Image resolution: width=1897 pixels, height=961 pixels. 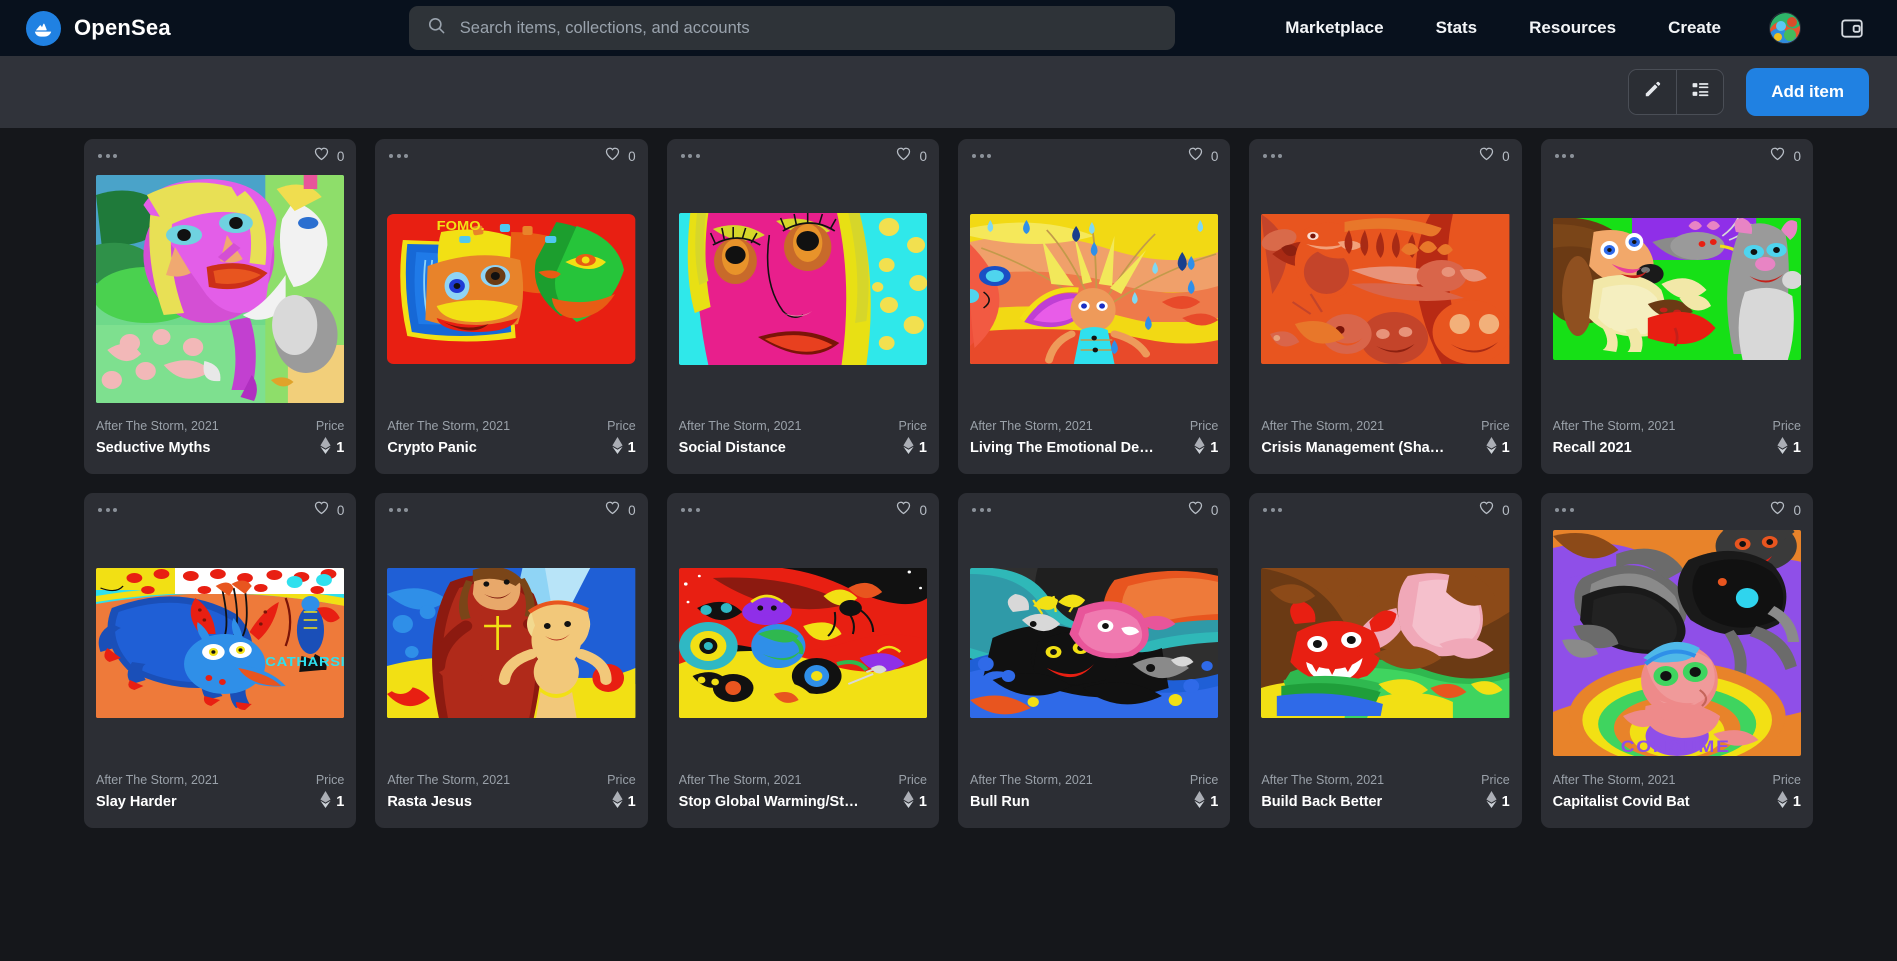 What do you see at coordinates (1572, 28) in the screenshot?
I see `nav-item-resources: Resources` at bounding box center [1572, 28].